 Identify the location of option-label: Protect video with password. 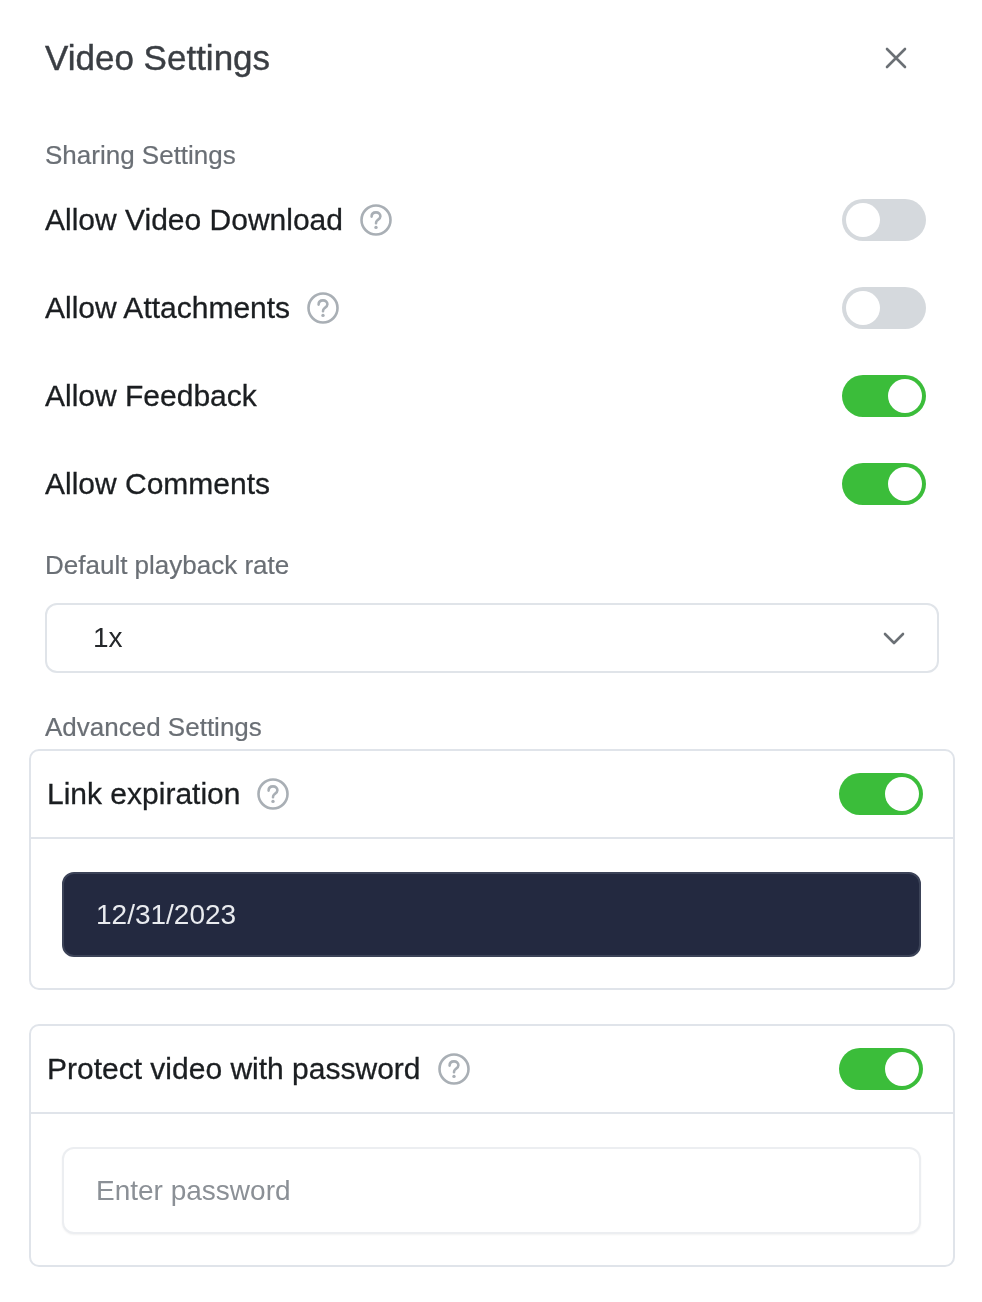
(234, 1069).